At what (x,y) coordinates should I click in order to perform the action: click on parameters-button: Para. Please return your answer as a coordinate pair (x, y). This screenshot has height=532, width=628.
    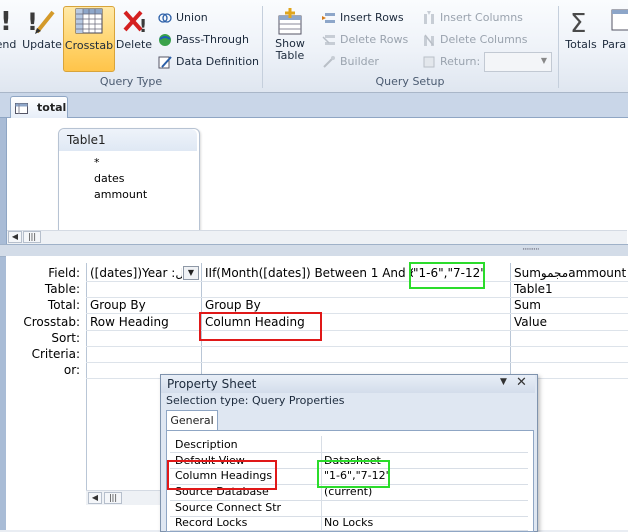
    Looking at the image, I should click on (615, 36).